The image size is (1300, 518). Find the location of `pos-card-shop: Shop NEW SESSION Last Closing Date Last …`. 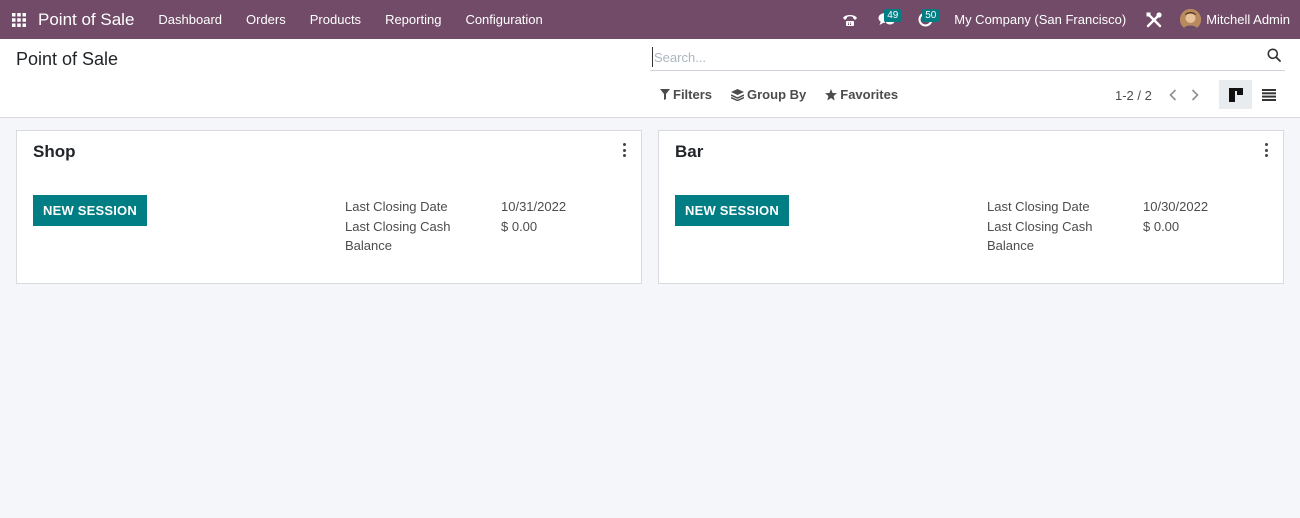

pos-card-shop: Shop NEW SESSION Last Closing Date Last … is located at coordinates (329, 207).